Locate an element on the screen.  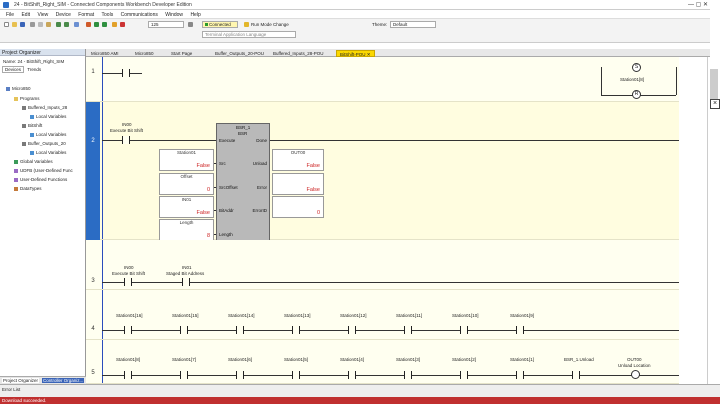
tab-project-organizer: Project Organizer is located at coordinates (21, 380).